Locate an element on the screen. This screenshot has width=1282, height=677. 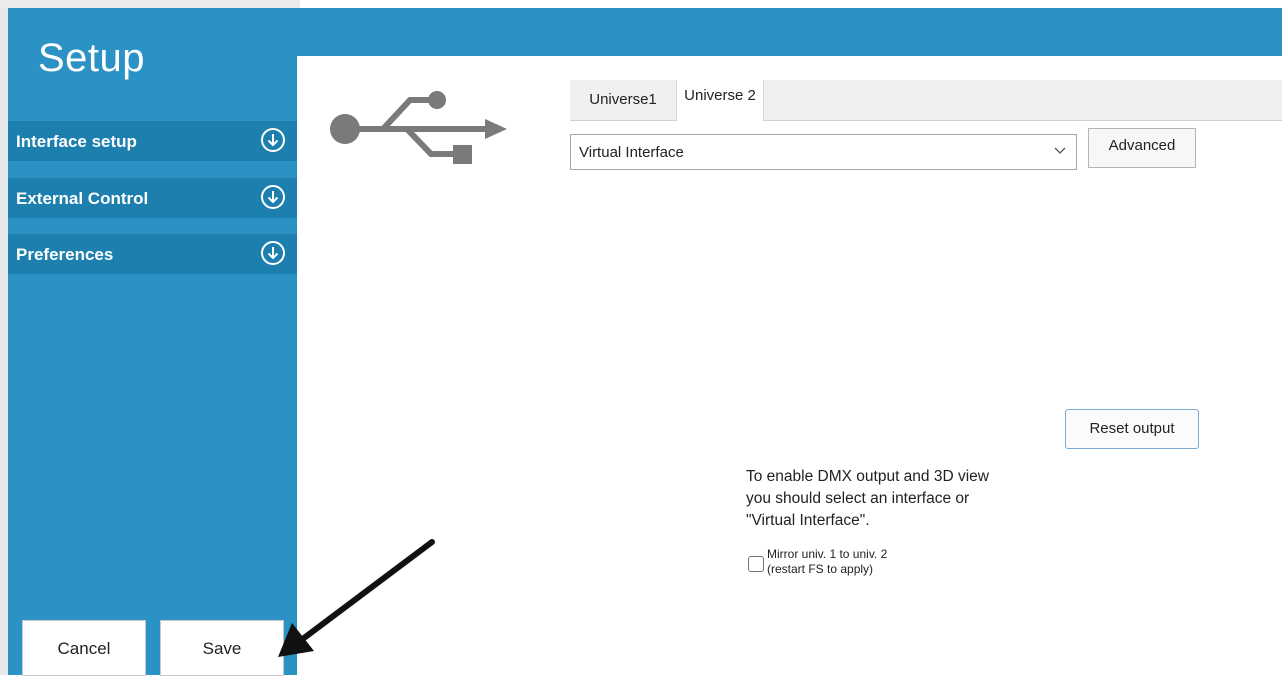
sidebar-title: Setup is located at coordinates (92, 58).